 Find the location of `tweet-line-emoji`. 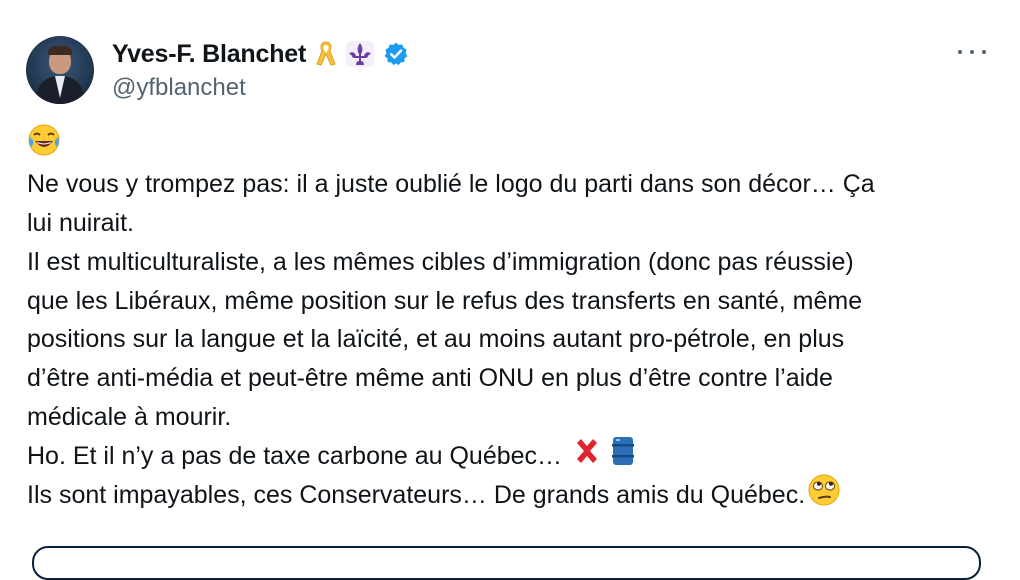

tweet-line-emoji is located at coordinates (512, 144).